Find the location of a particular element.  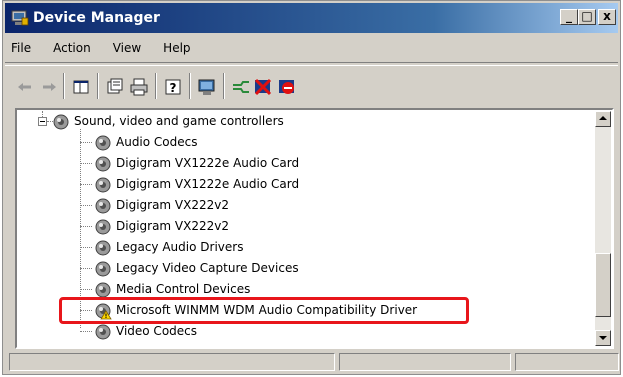

tree-category-label: Sound, video and game controllers is located at coordinates (179, 121).